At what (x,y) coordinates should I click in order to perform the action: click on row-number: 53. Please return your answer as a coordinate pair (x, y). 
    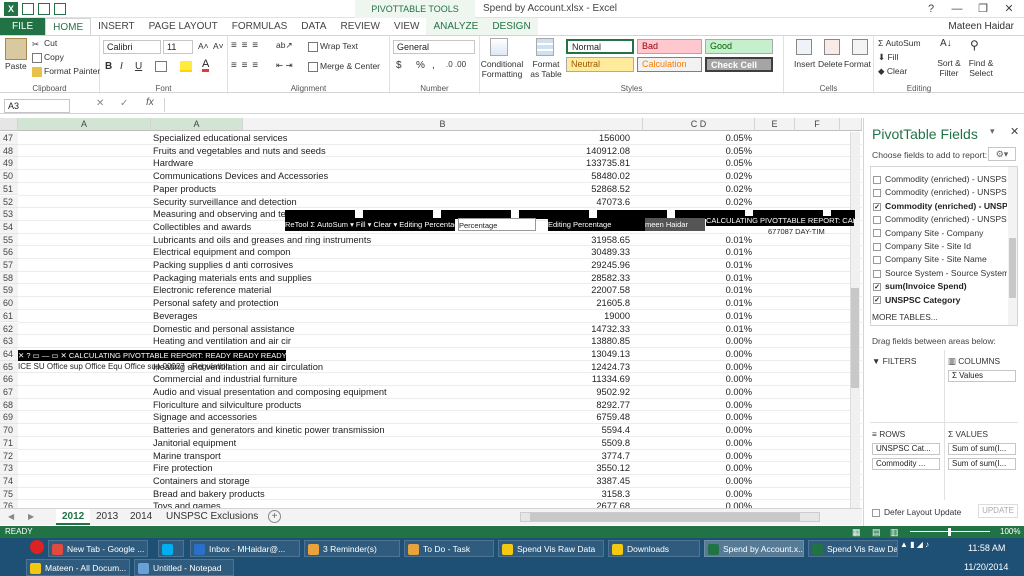
    Looking at the image, I should click on (9, 214).